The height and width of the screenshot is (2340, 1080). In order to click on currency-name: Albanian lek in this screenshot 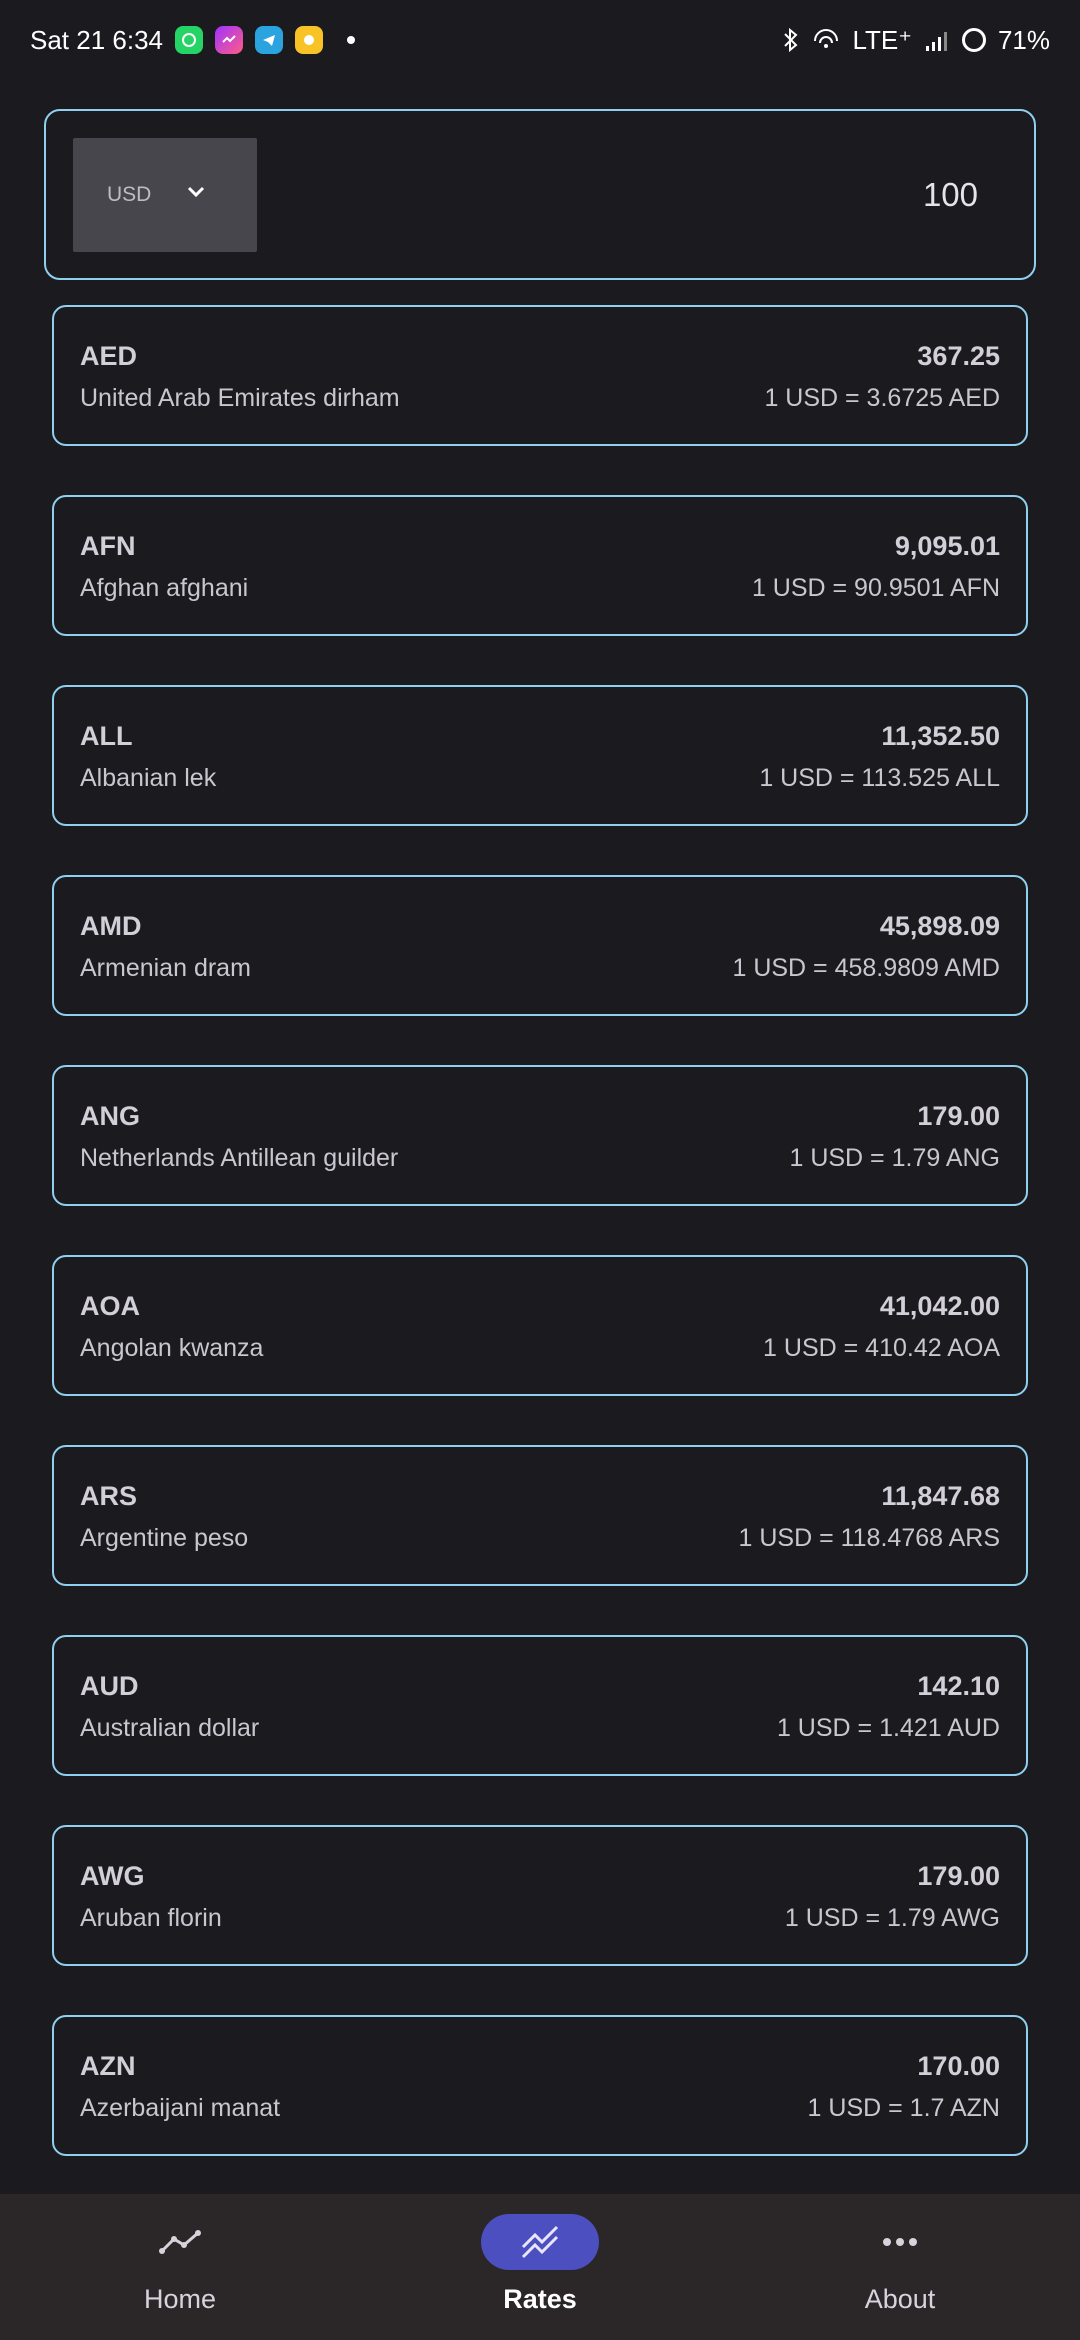, I will do `click(148, 778)`.